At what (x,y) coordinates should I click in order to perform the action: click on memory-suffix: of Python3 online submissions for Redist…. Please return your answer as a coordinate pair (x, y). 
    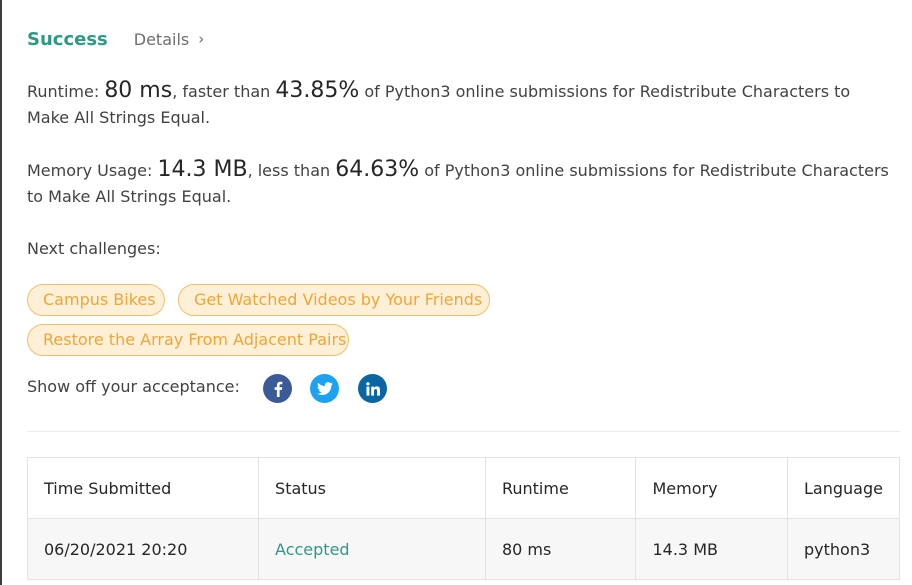
    Looking at the image, I should click on (458, 183).